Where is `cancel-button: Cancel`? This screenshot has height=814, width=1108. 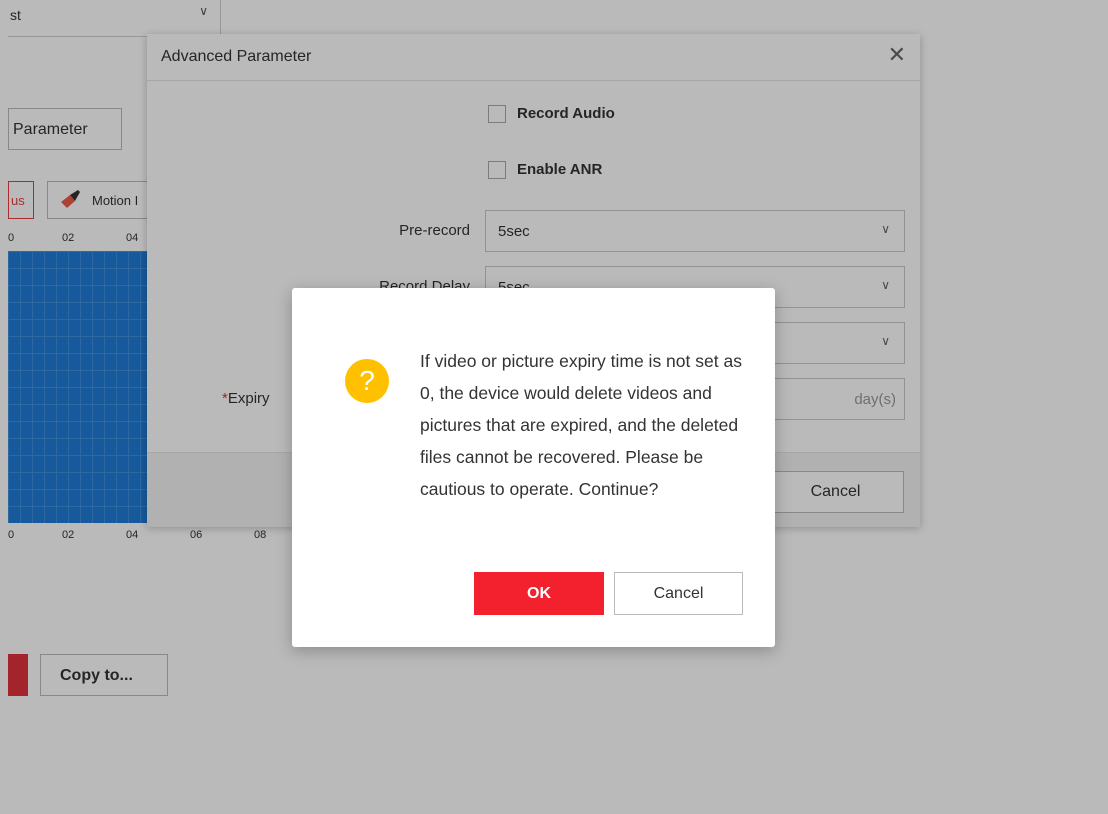 cancel-button: Cancel is located at coordinates (678, 593).